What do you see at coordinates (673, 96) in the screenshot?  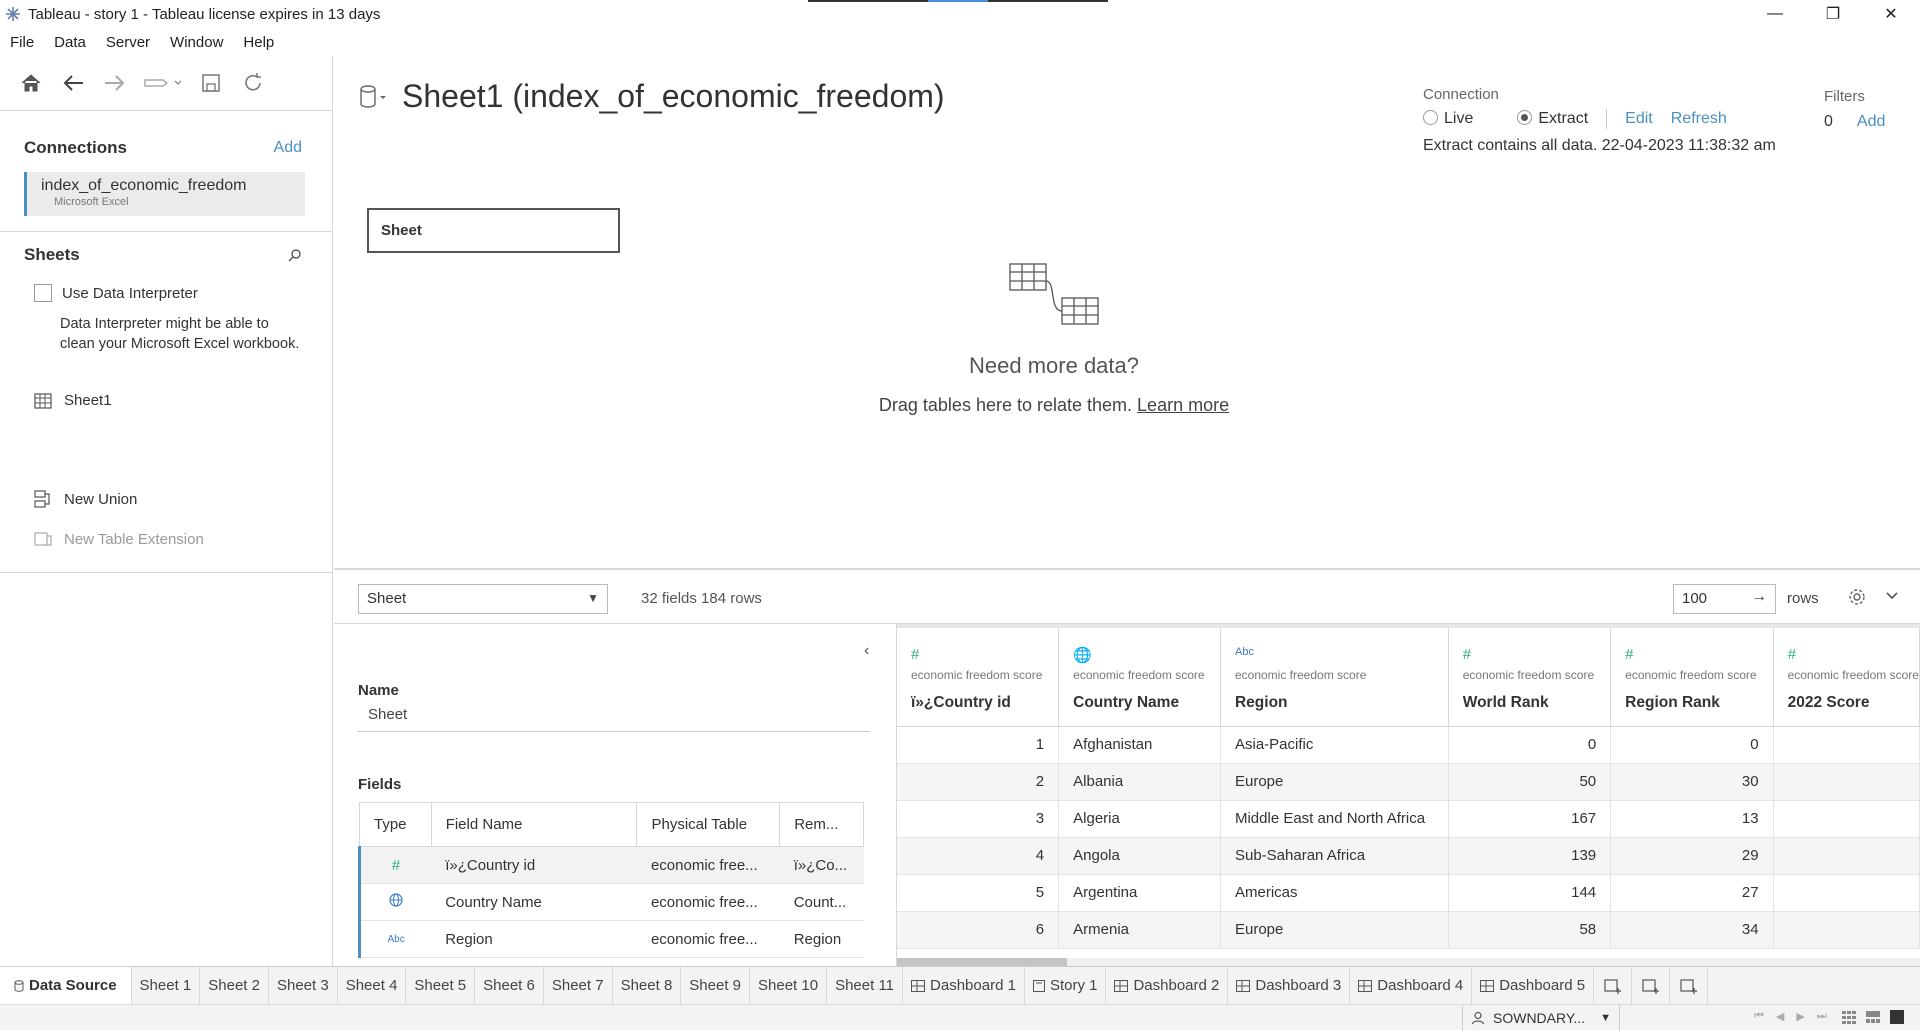 I see `page-title: Sheet1 (index_of_economic_freedom)` at bounding box center [673, 96].